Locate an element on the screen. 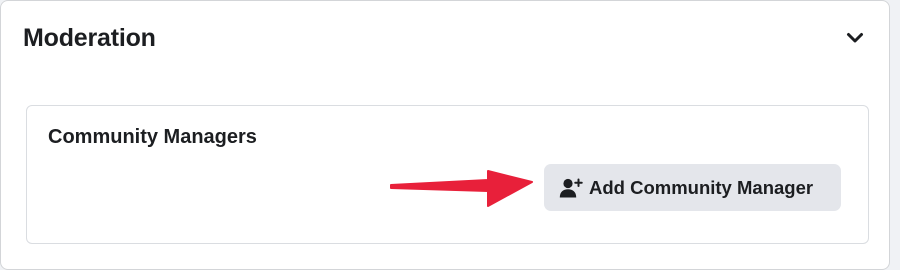 The height and width of the screenshot is (270, 900). add-button-label: Add Community Manager is located at coordinates (701, 187).